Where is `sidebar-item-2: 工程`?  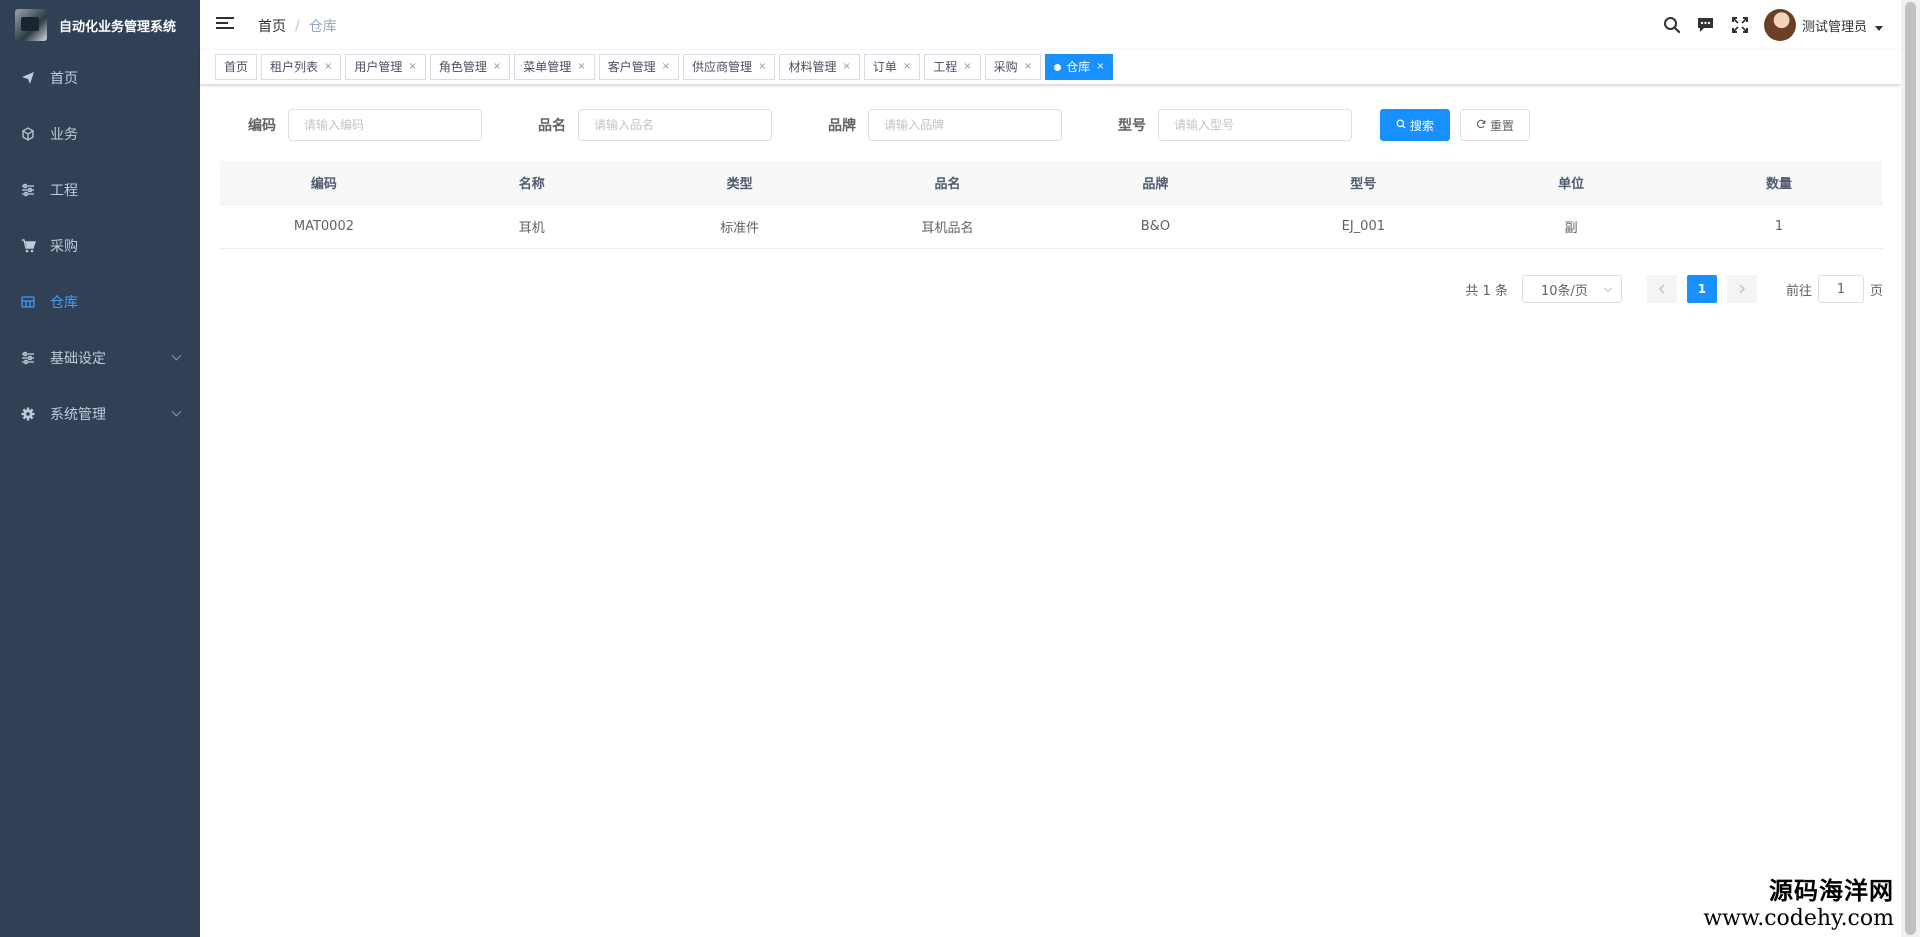 sidebar-item-2: 工程 is located at coordinates (100, 190).